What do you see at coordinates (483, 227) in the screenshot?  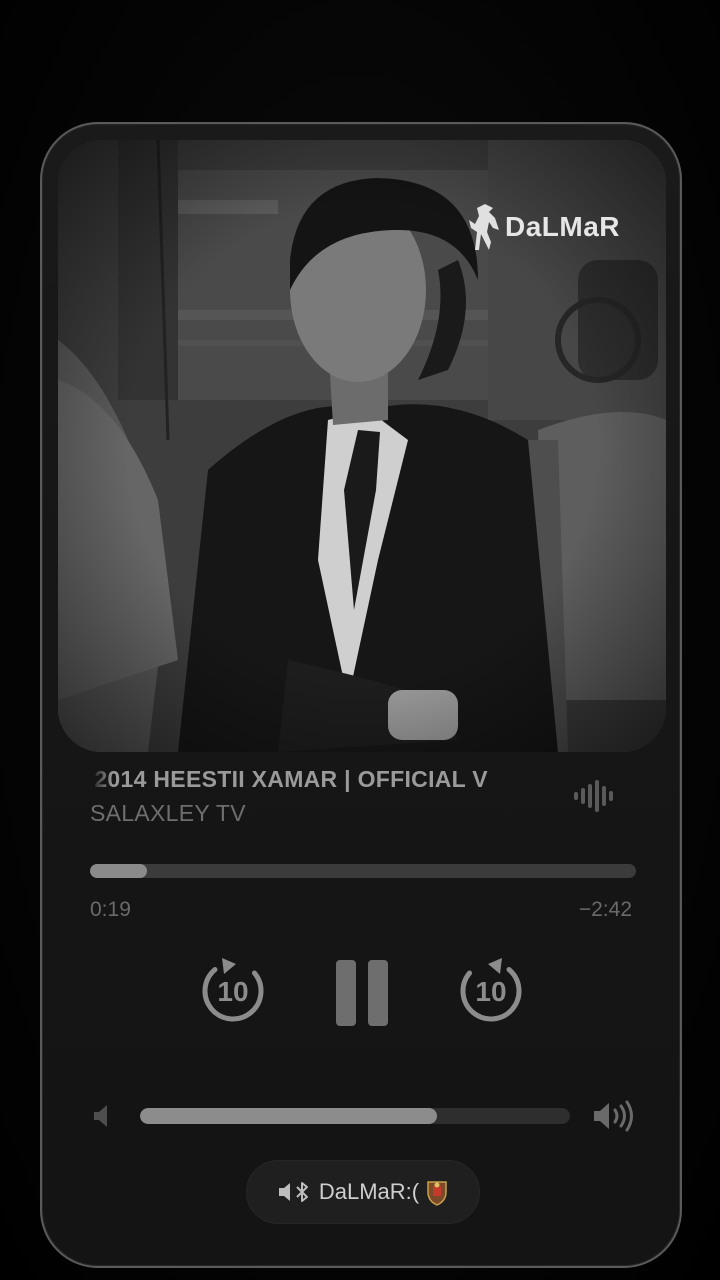 I see `horse-icon` at bounding box center [483, 227].